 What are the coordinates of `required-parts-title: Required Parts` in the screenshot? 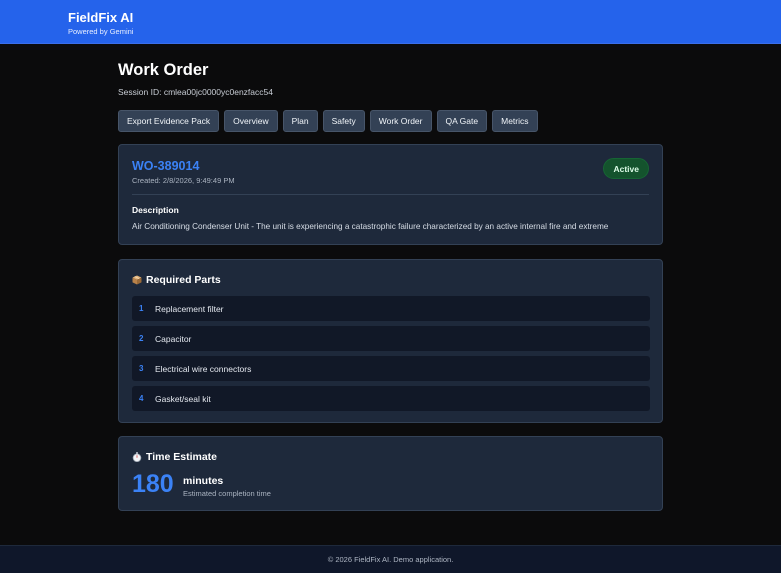 It's located at (183, 280).